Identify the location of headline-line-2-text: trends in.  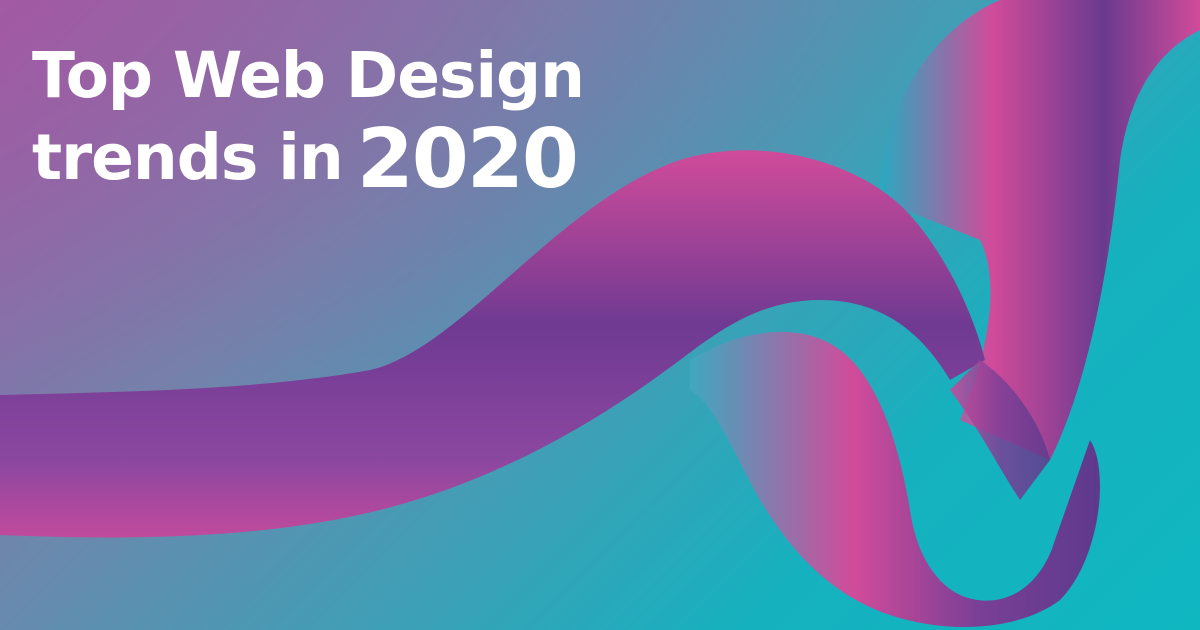
(188, 157).